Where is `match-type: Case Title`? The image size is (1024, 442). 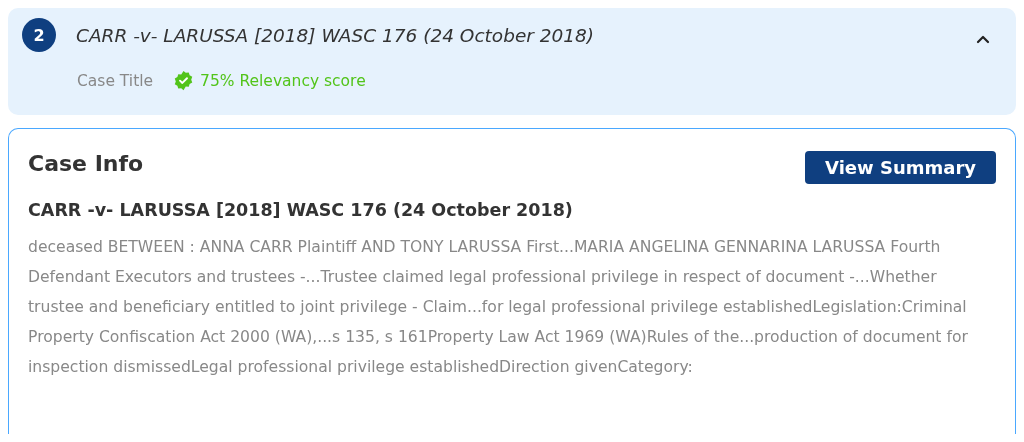 match-type: Case Title is located at coordinates (115, 80).